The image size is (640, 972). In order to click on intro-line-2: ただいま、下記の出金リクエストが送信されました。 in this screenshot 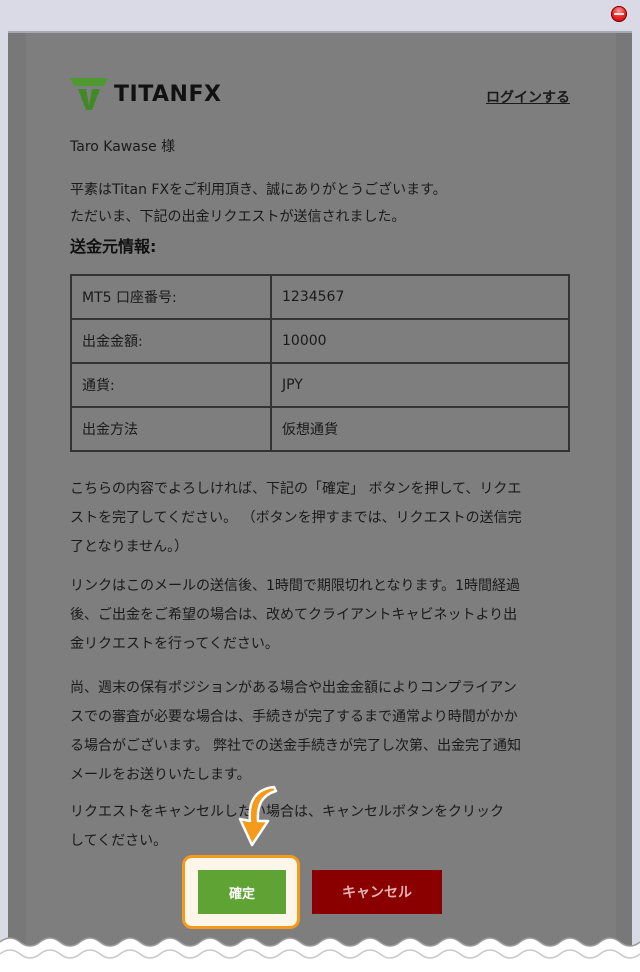, I will do `click(238, 217)`.